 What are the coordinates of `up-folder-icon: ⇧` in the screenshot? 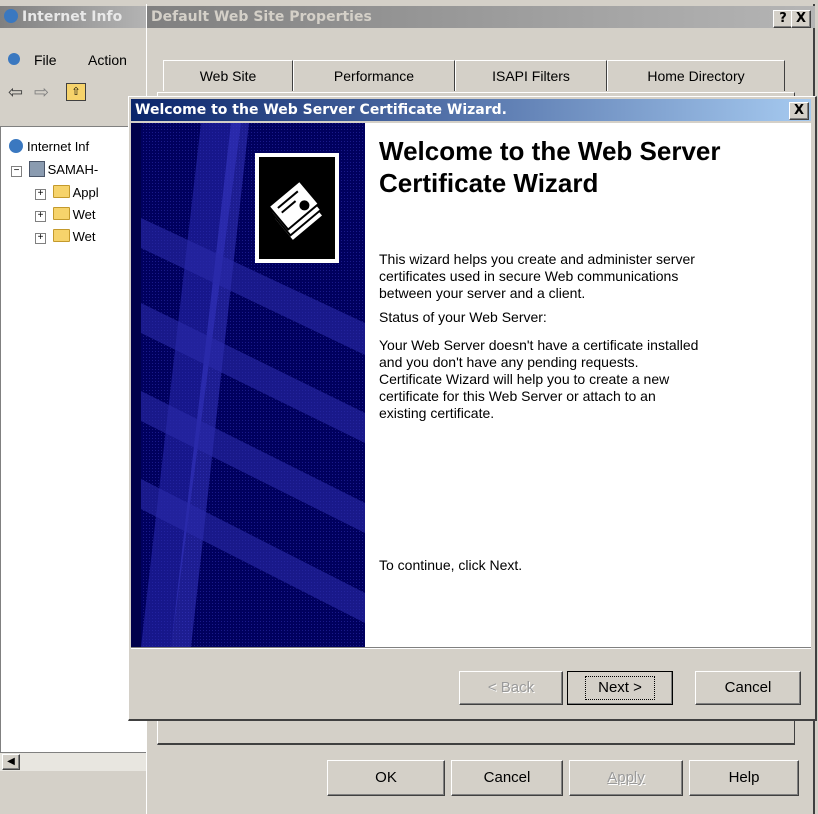 It's located at (76, 92).